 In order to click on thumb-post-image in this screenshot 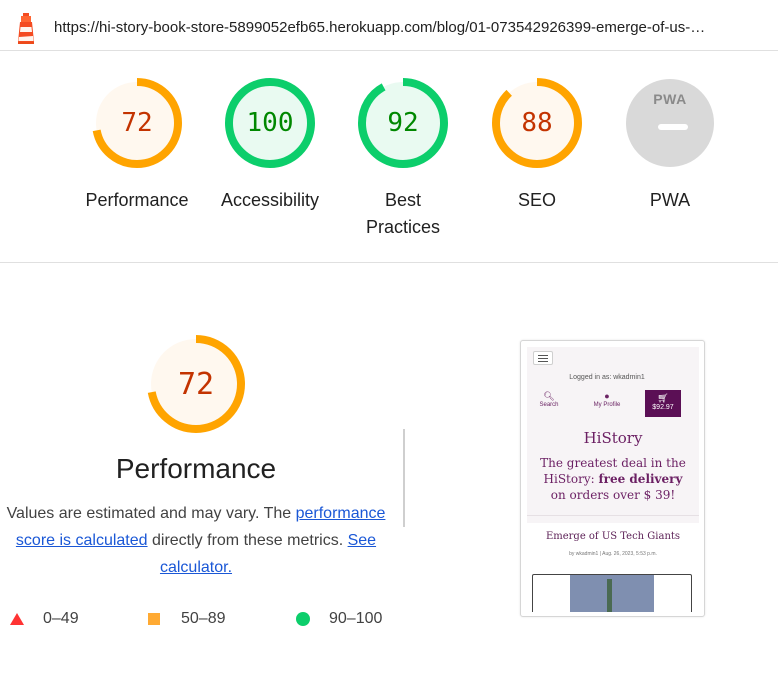, I will do `click(612, 593)`.